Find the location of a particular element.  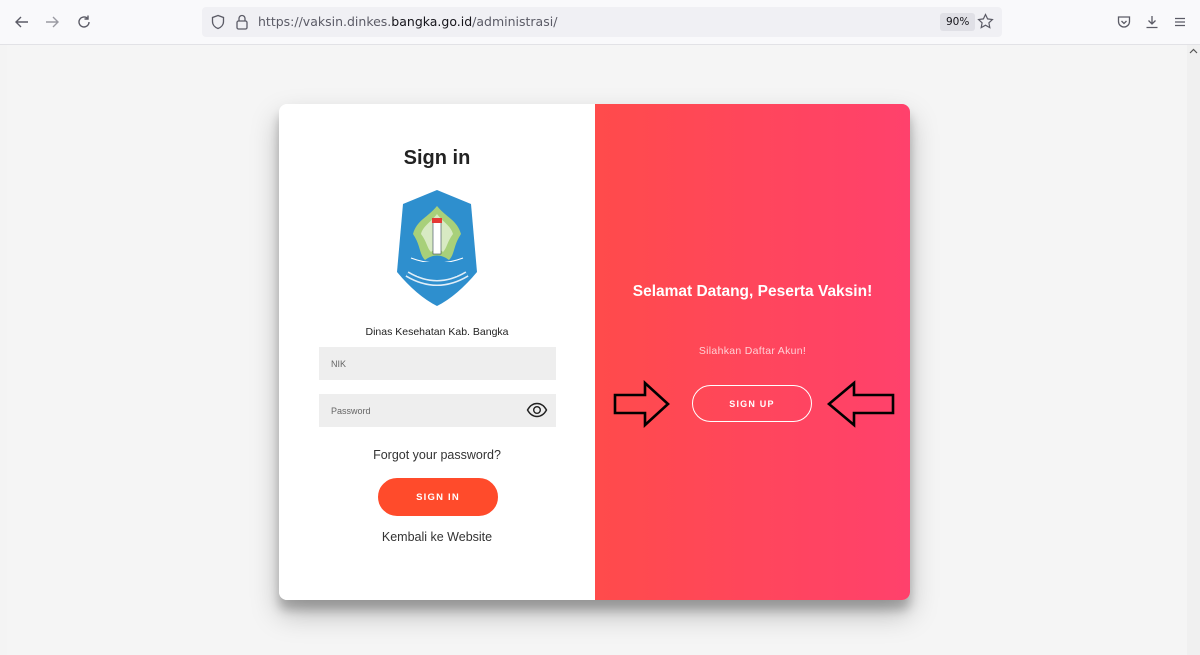

nik-field is located at coordinates (437, 363).